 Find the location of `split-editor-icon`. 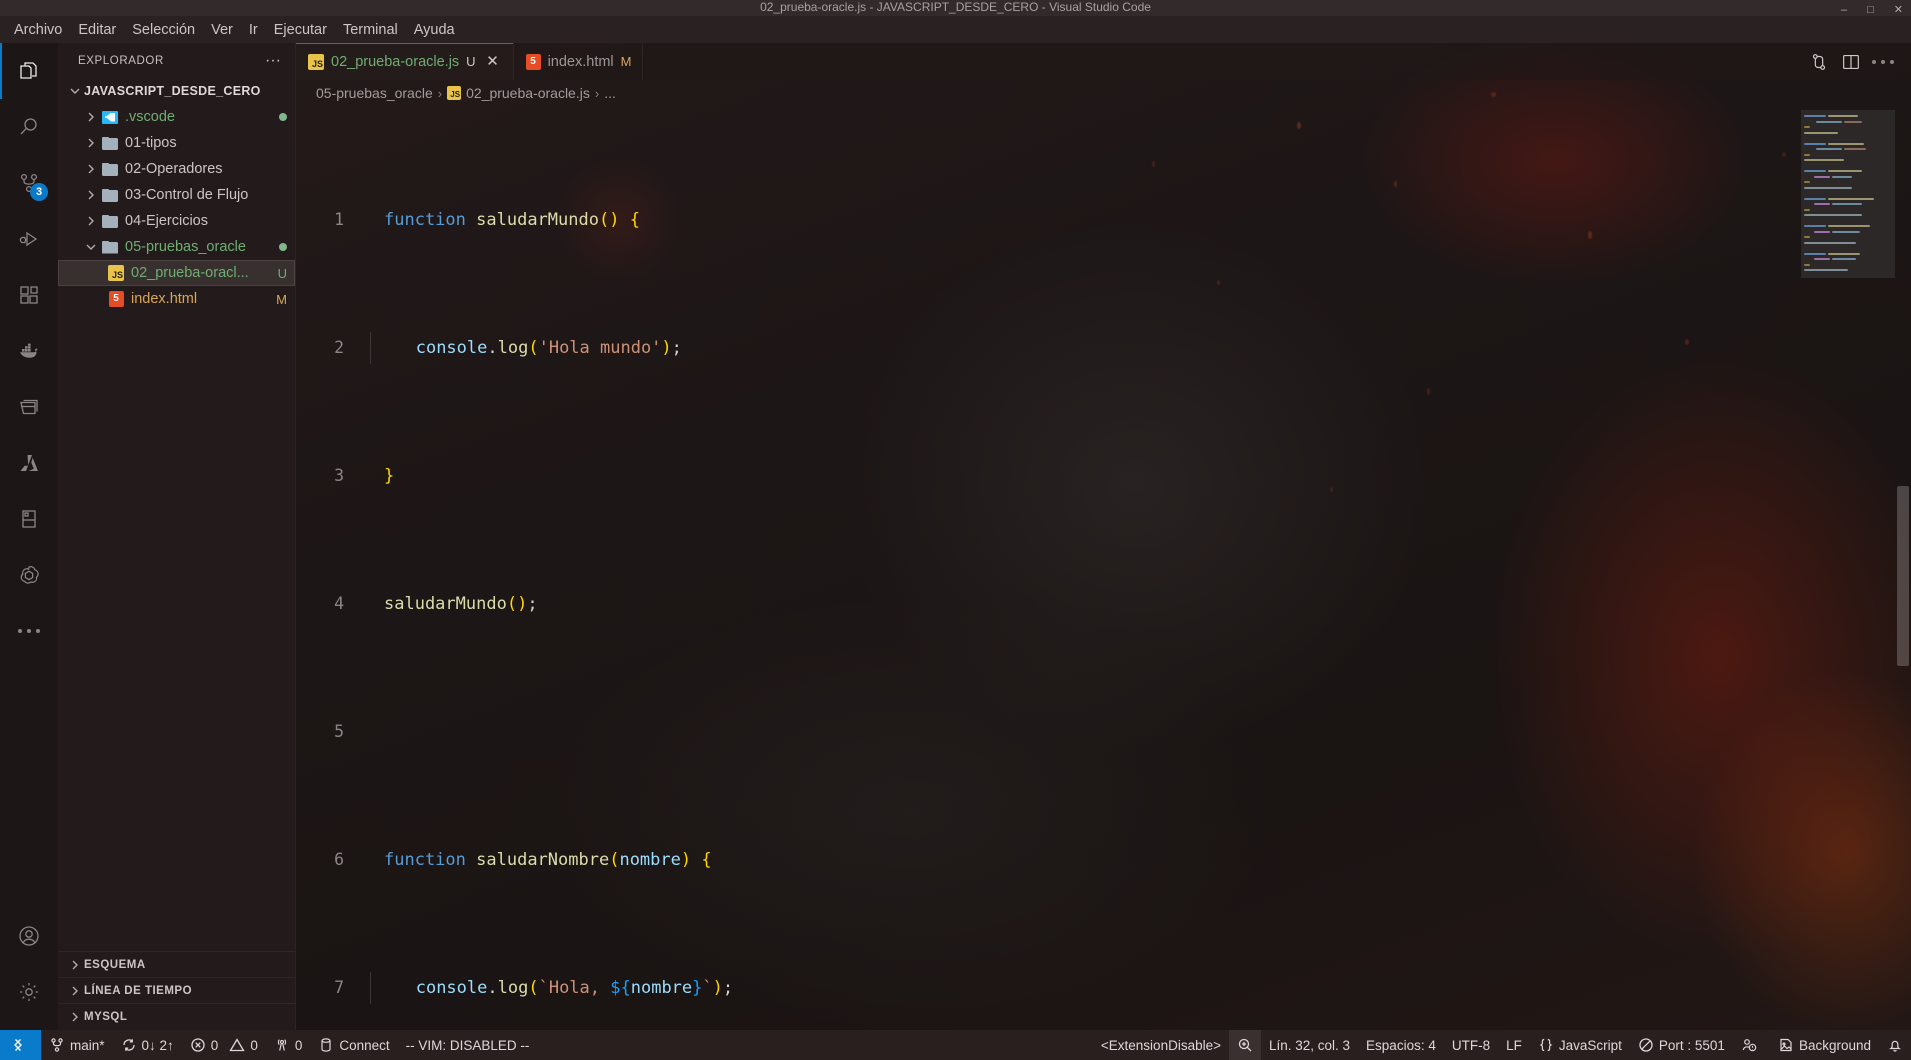

split-editor-icon is located at coordinates (1851, 62).